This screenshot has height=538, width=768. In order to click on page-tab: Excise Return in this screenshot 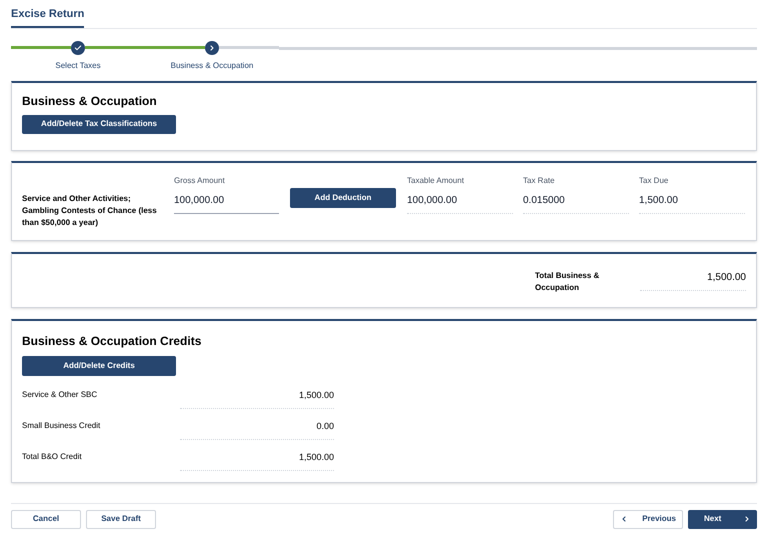, I will do `click(47, 17)`.